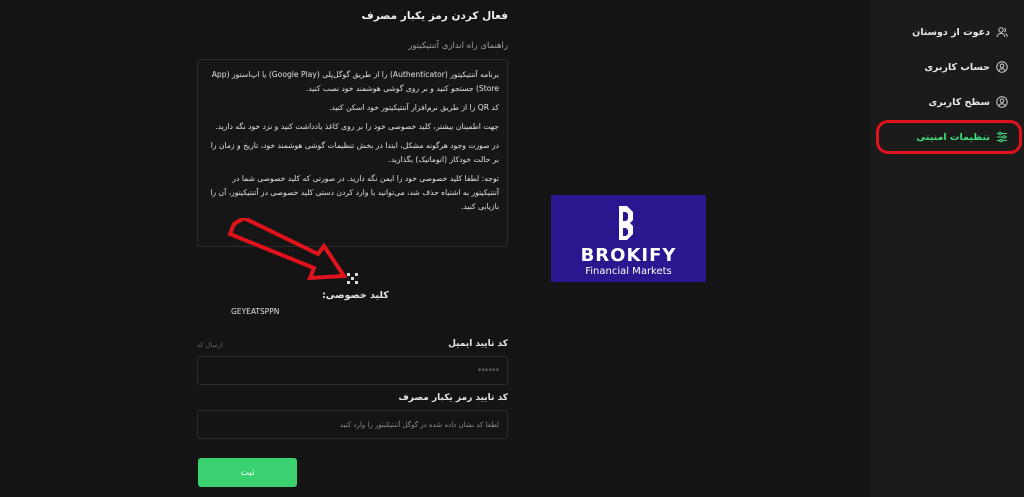 The width and height of the screenshot is (1024, 497). I want to click on user-level-icon, so click(1002, 102).